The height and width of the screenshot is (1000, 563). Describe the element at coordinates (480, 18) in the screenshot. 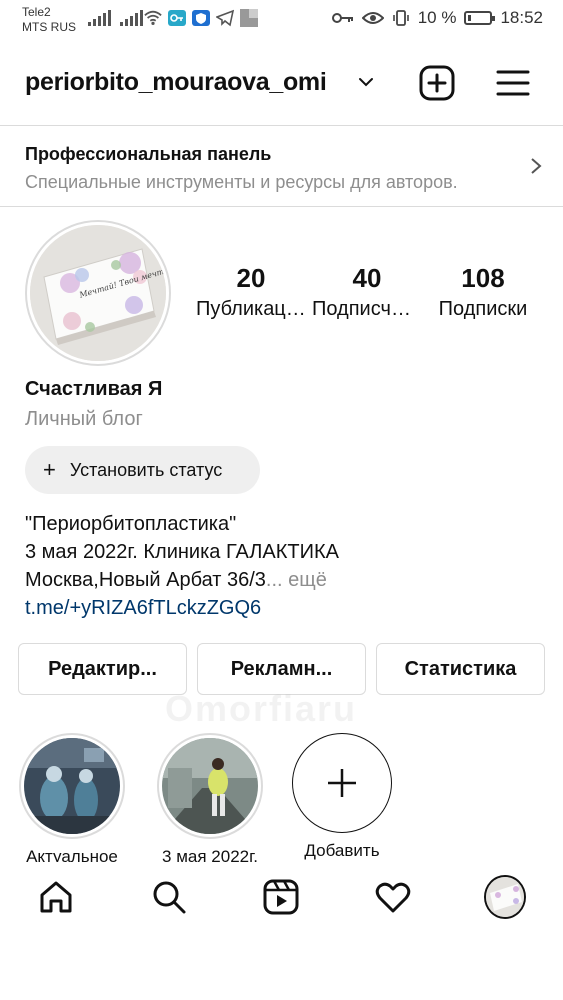

I see `battery-icon` at that location.